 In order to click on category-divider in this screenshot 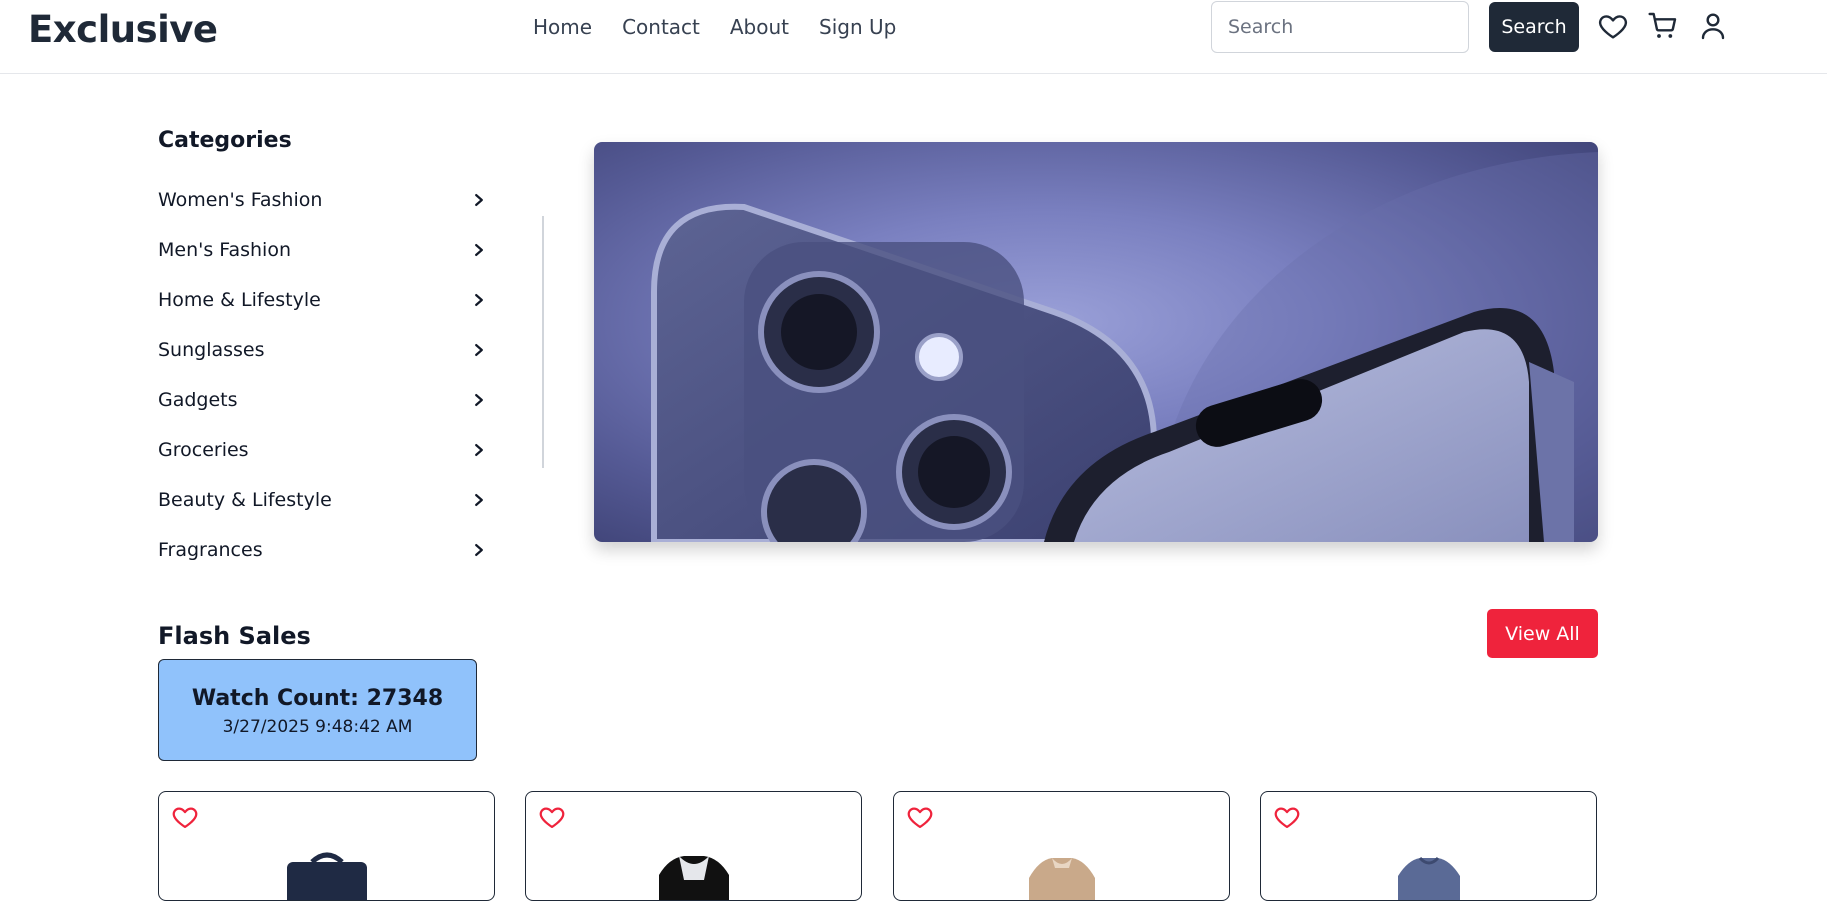, I will do `click(543, 342)`.